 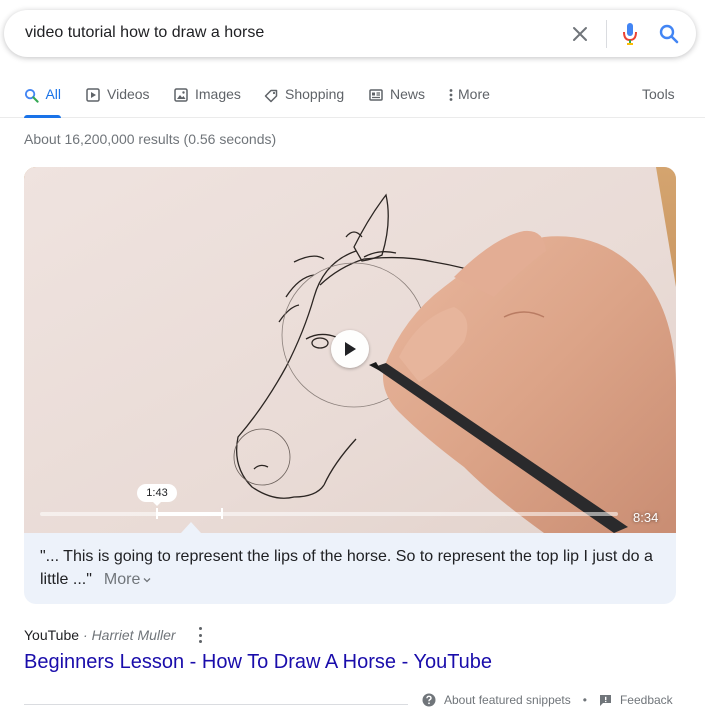 What do you see at coordinates (93, 95) in the screenshot?
I see `video-icon` at bounding box center [93, 95].